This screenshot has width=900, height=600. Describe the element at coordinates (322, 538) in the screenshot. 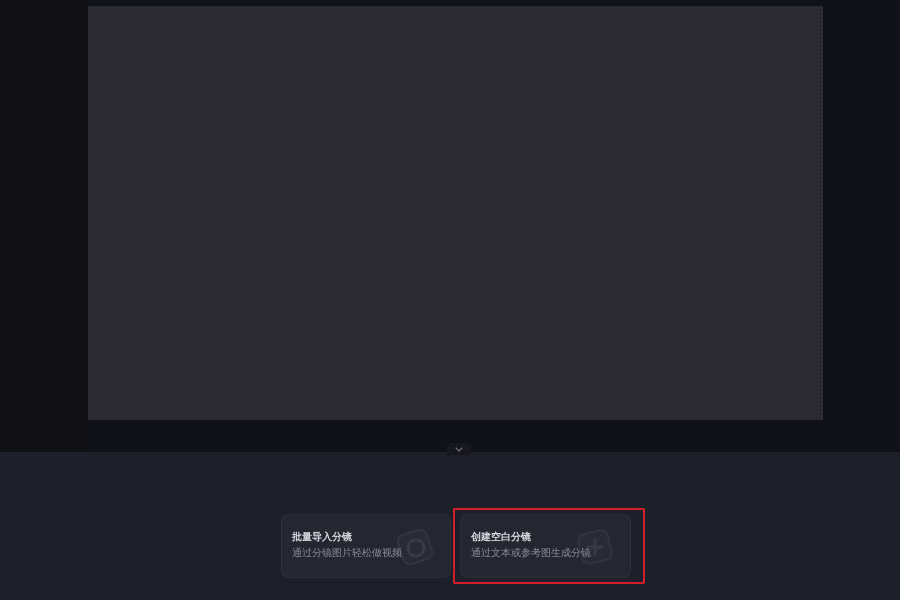

I see `card-title: 批量导入分镜` at that location.